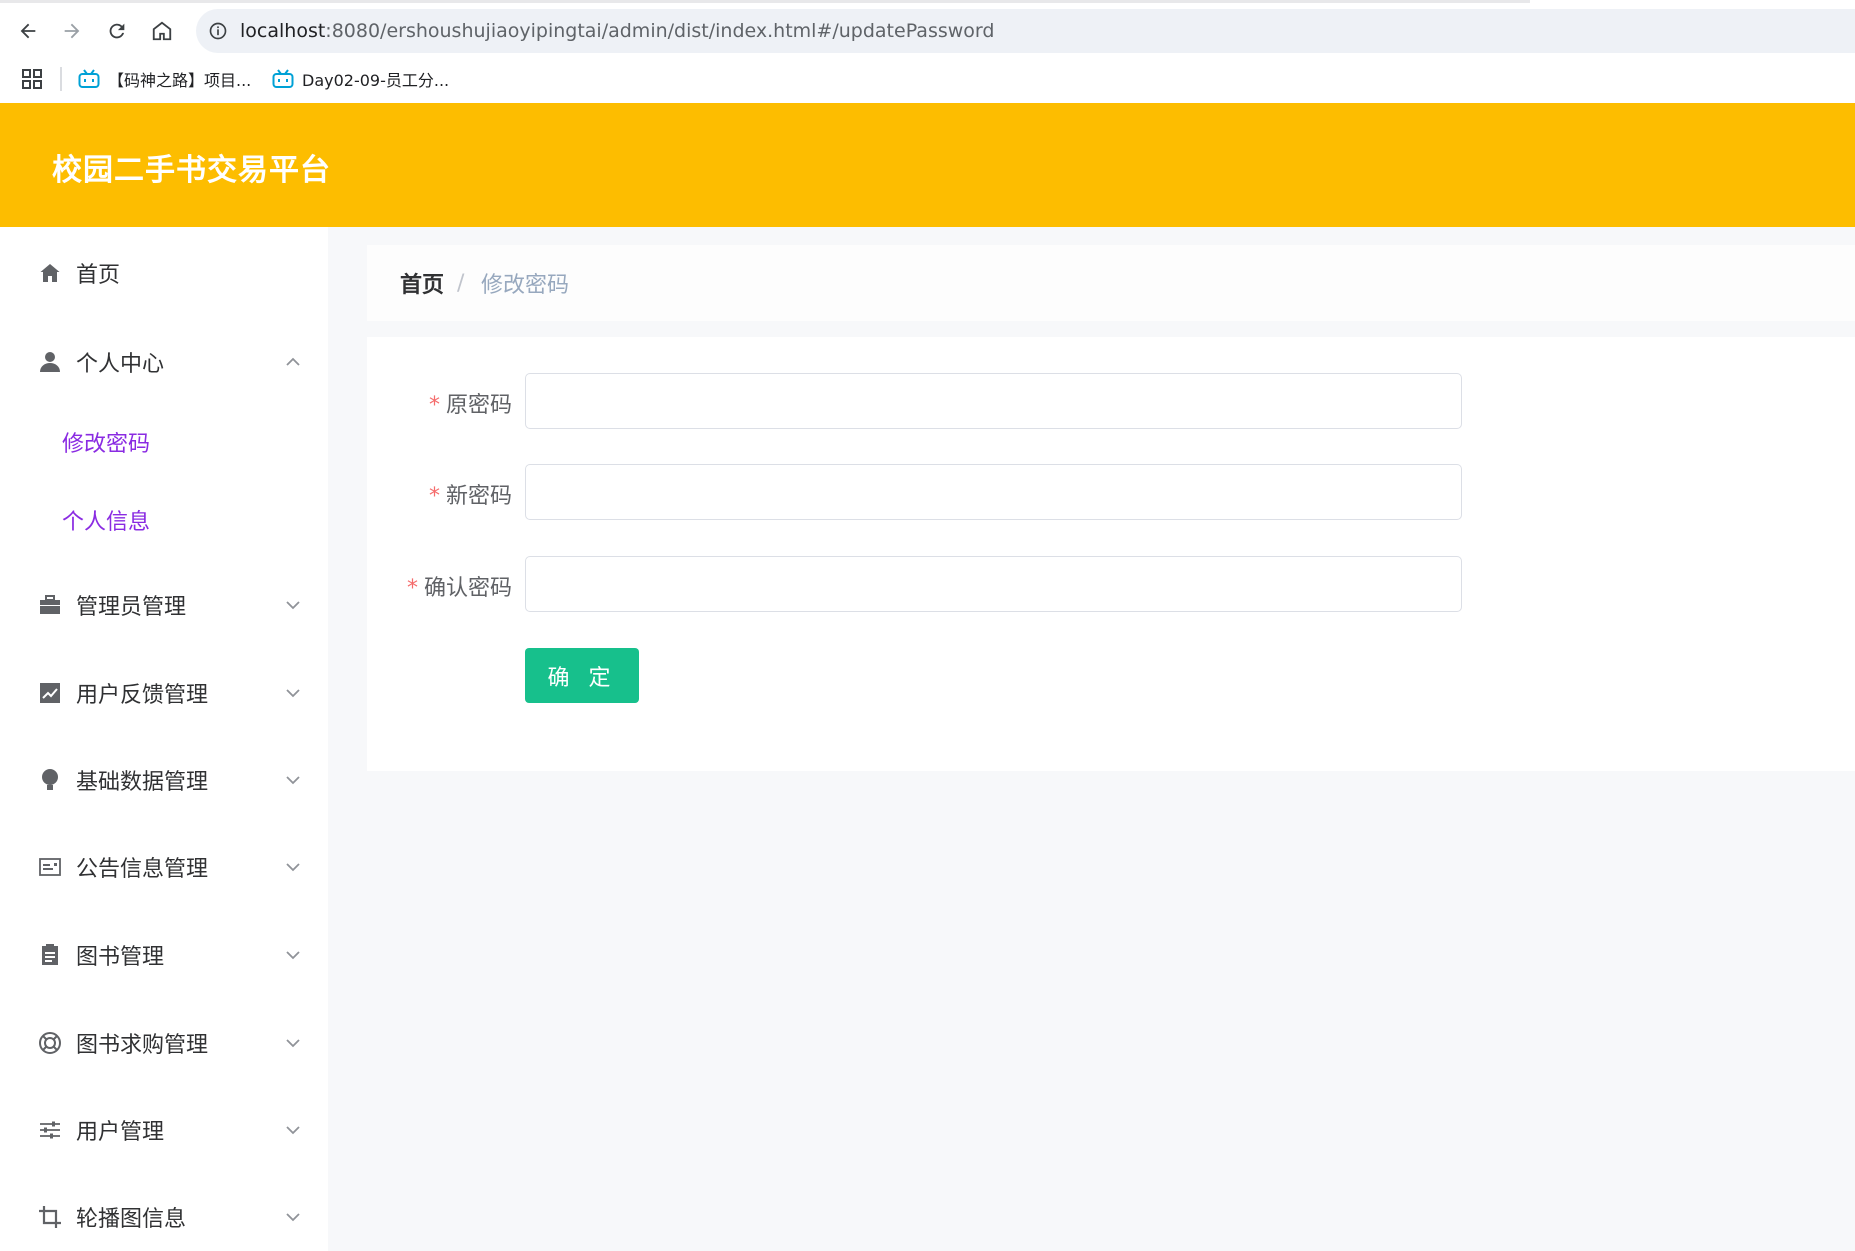 This screenshot has height=1251, width=1855. What do you see at coordinates (765, 1) in the screenshot?
I see `loading-bar` at bounding box center [765, 1].